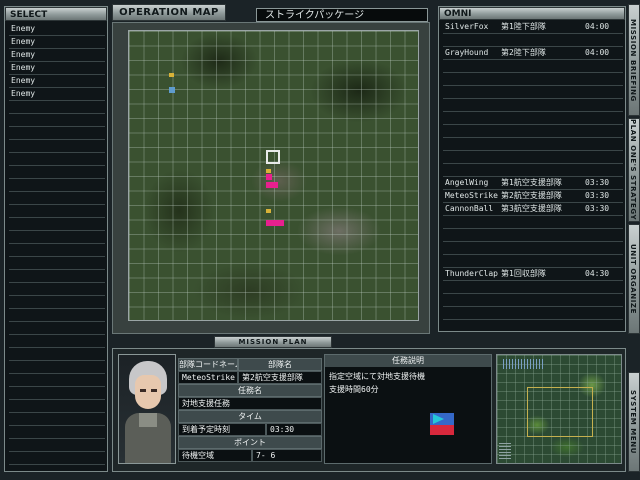 The width and height of the screenshot is (640, 480). I want to click on operation-map-header: OPERATION MAP, so click(169, 12).